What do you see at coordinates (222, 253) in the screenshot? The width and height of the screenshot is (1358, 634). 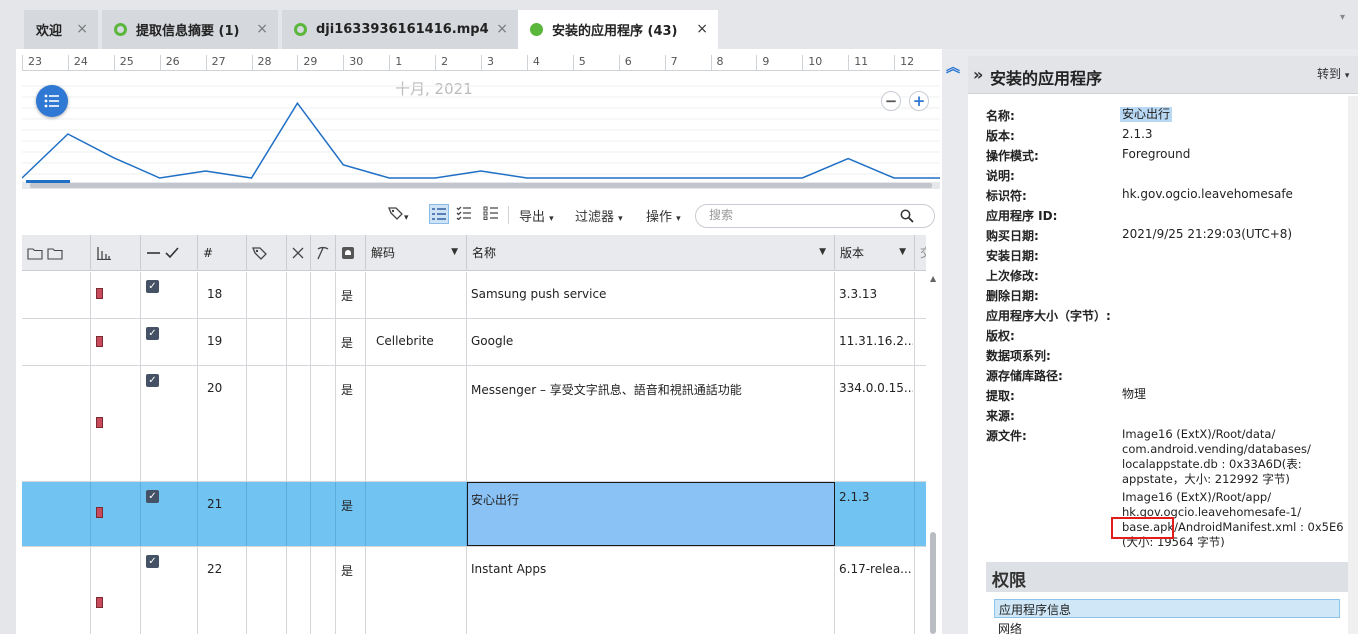 I see `header-number: #` at bounding box center [222, 253].